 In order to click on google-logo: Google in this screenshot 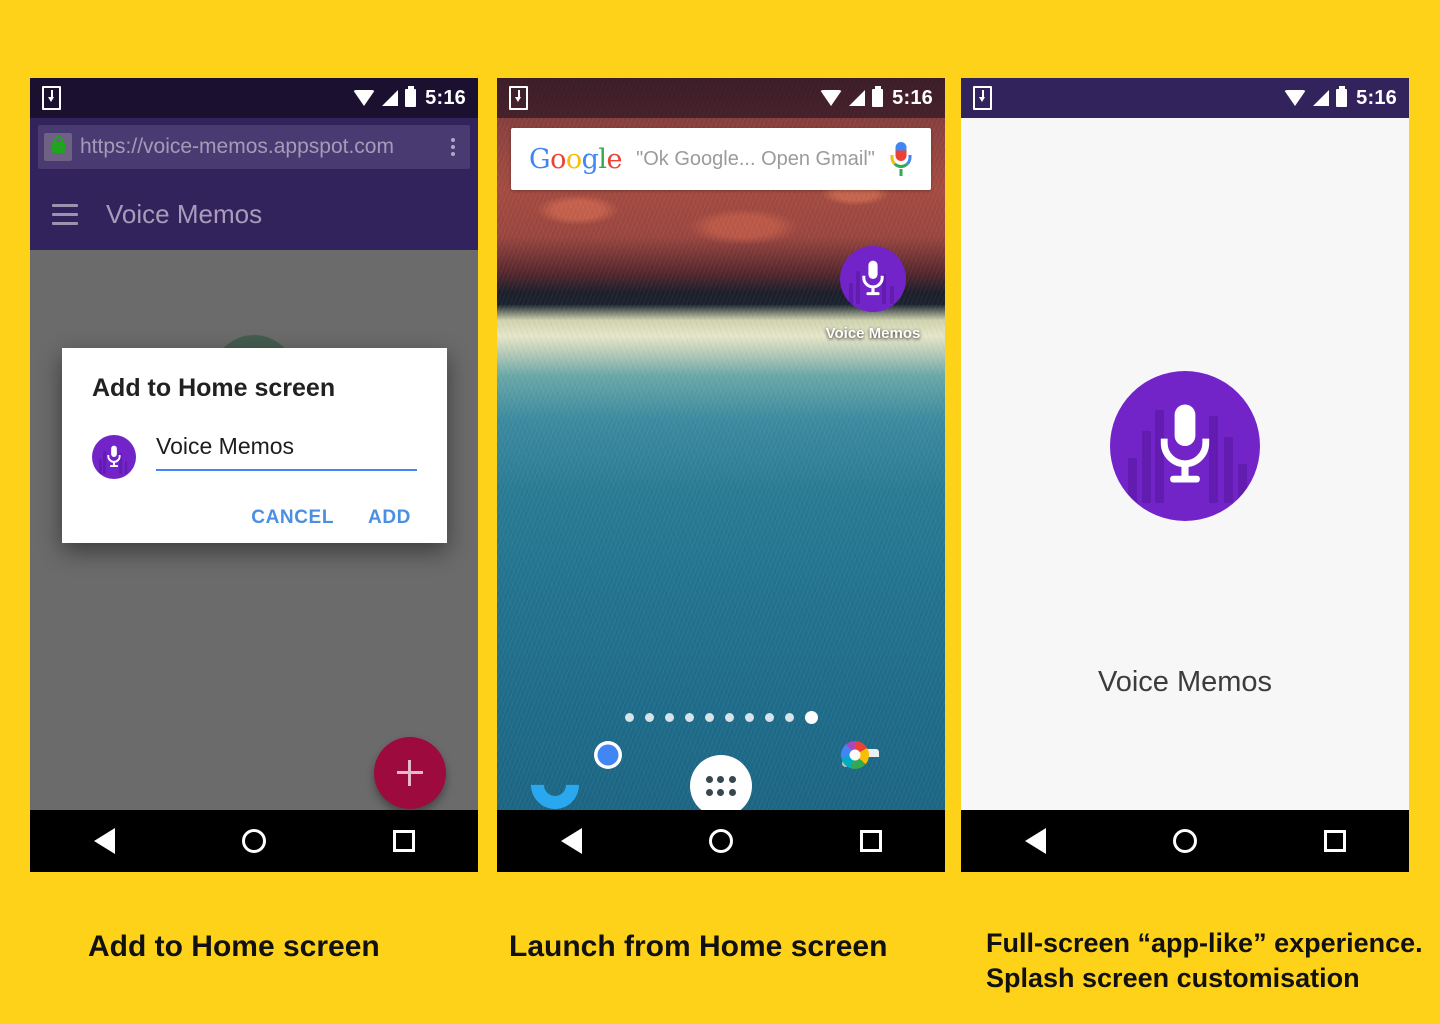, I will do `click(576, 159)`.